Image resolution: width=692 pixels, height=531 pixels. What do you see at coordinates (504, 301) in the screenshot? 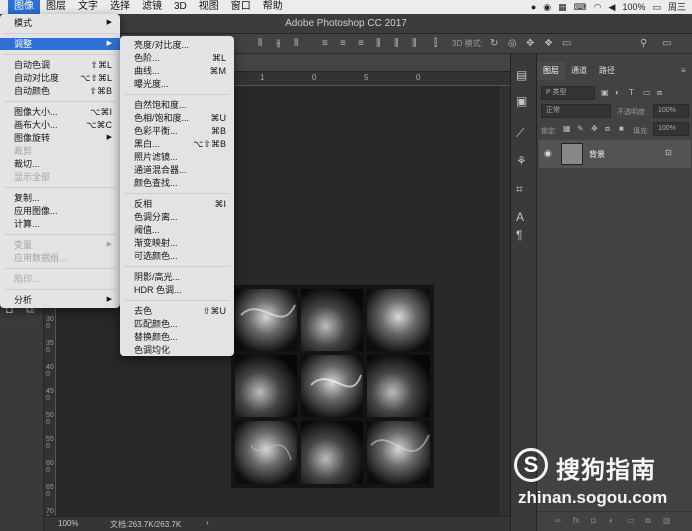
I see `vertical-scrollbar` at bounding box center [504, 301].